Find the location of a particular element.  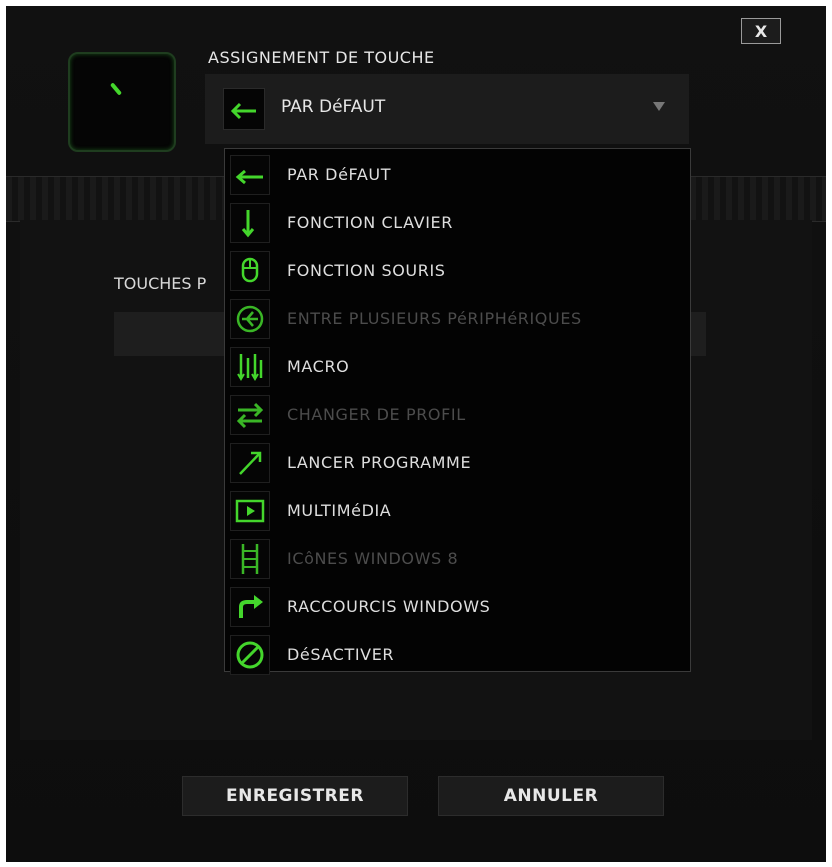

mouse-icon is located at coordinates (250, 271).